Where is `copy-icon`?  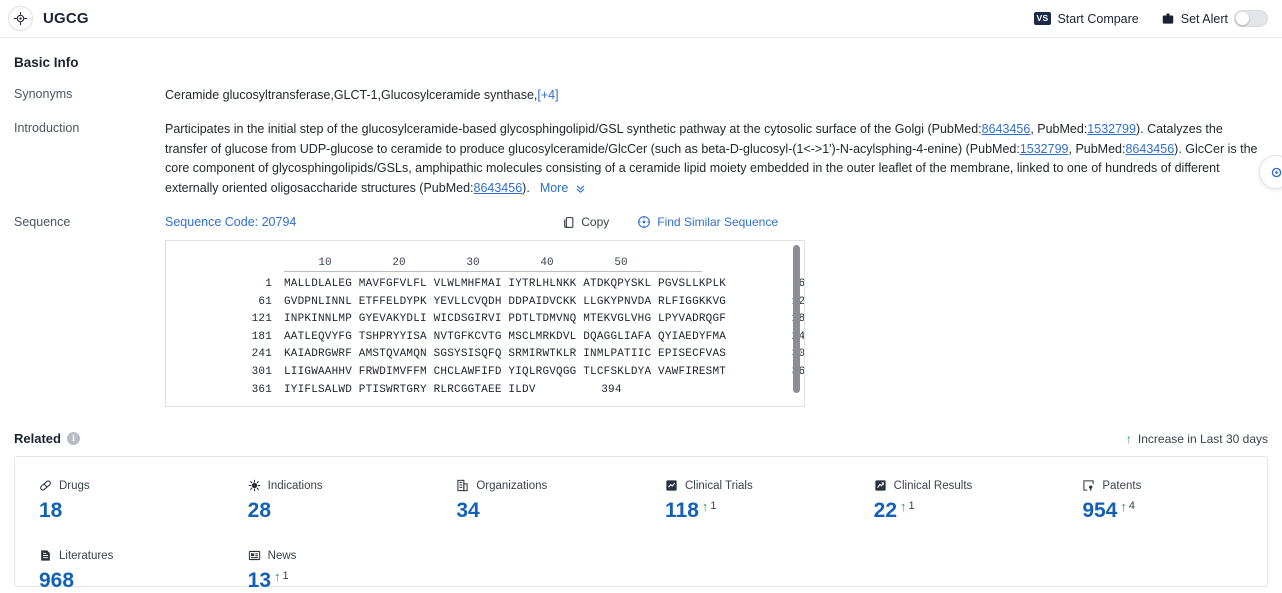 copy-icon is located at coordinates (568, 222).